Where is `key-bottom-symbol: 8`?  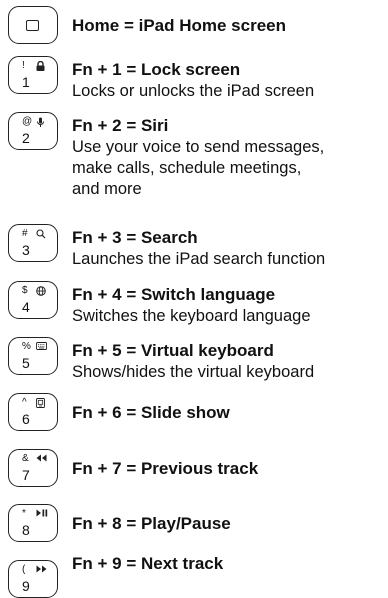
key-bottom-symbol: 8 is located at coordinates (26, 530).